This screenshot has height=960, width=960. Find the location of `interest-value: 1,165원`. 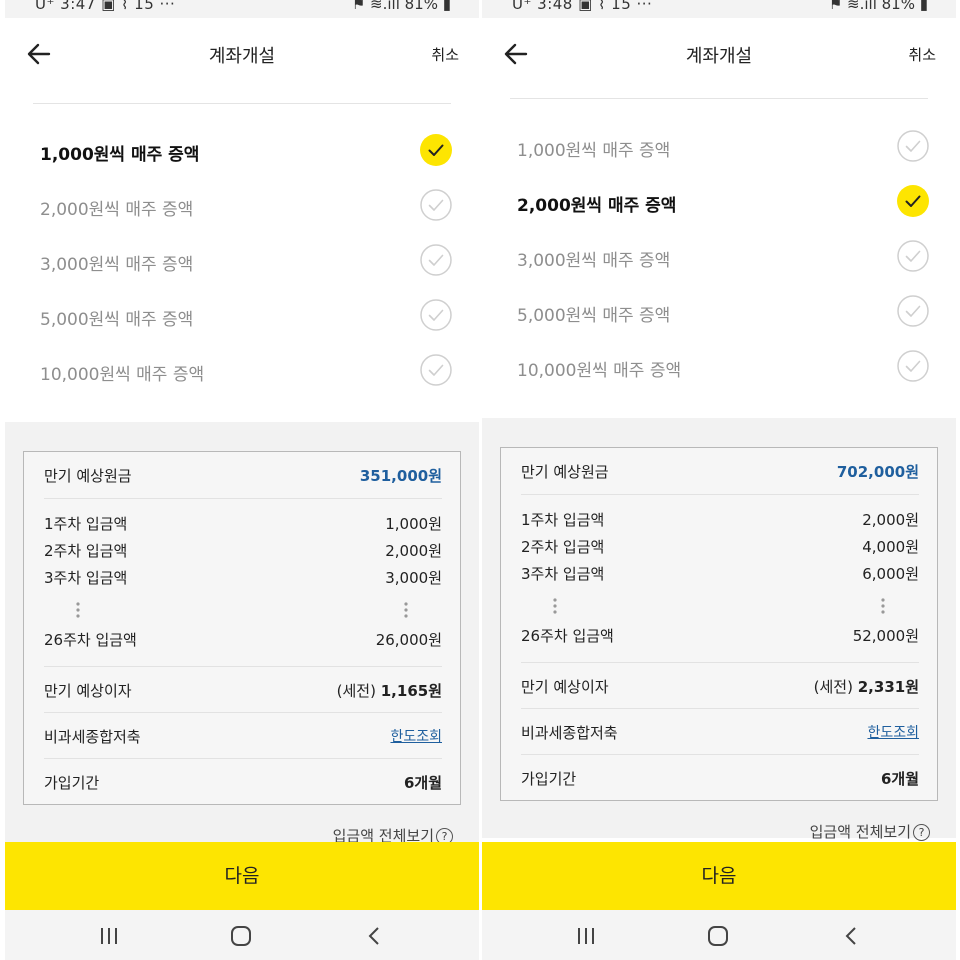

interest-value: 1,165원 is located at coordinates (411, 691).